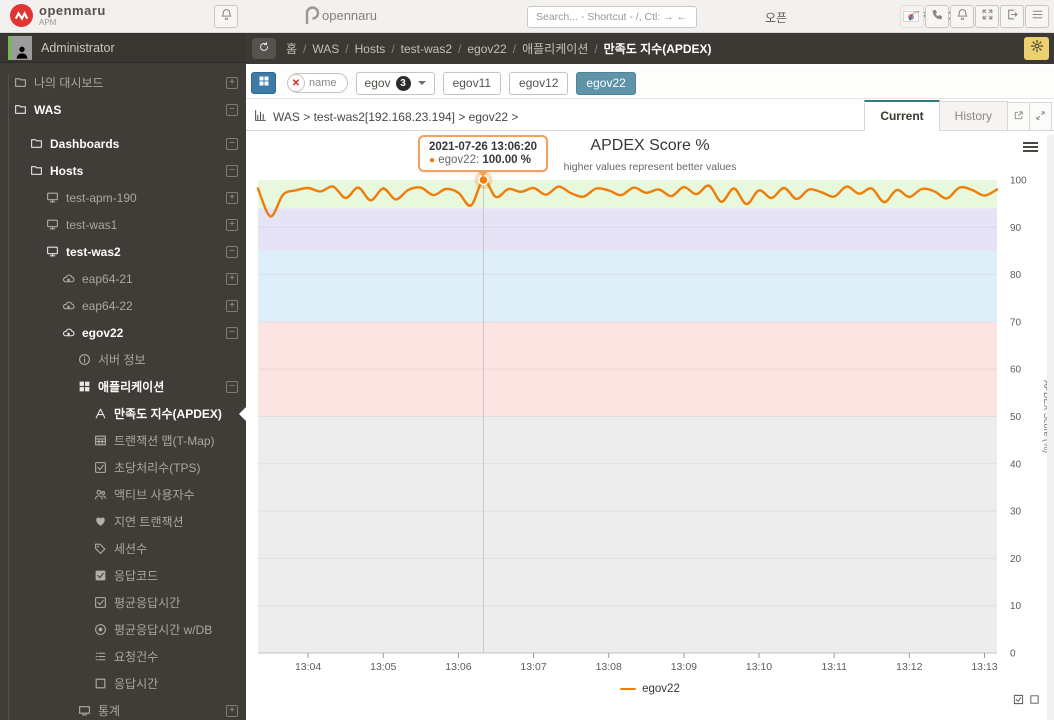  I want to click on legend-line-icon, so click(628, 689).